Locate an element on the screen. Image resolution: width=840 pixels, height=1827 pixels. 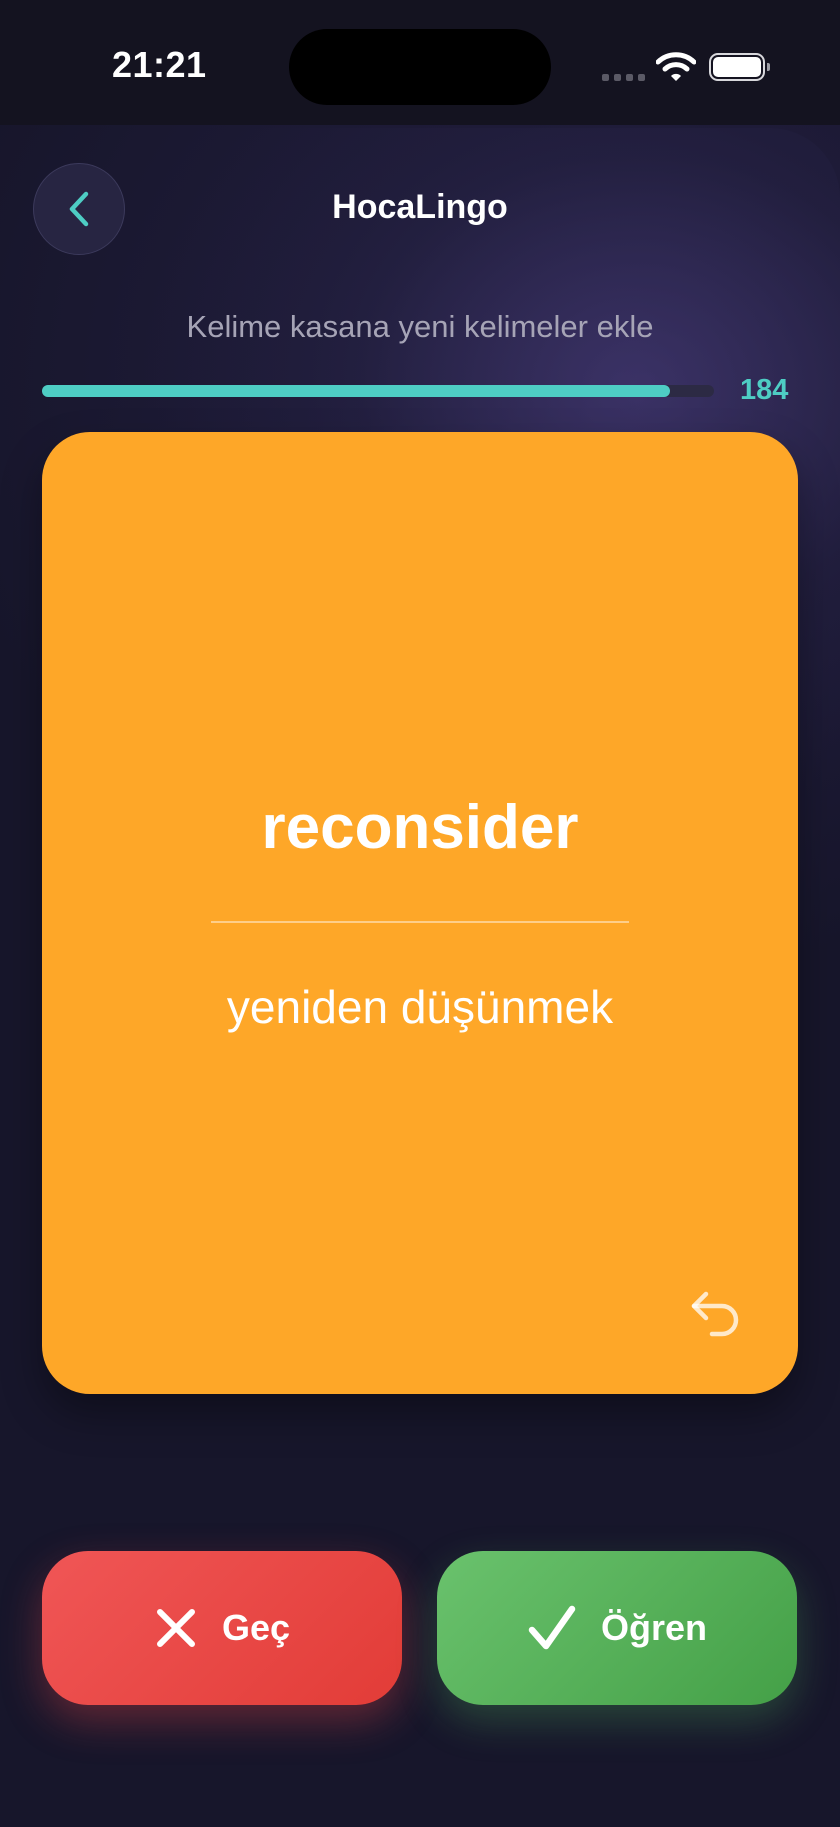
skip-button: Geç is located at coordinates (222, 1628).